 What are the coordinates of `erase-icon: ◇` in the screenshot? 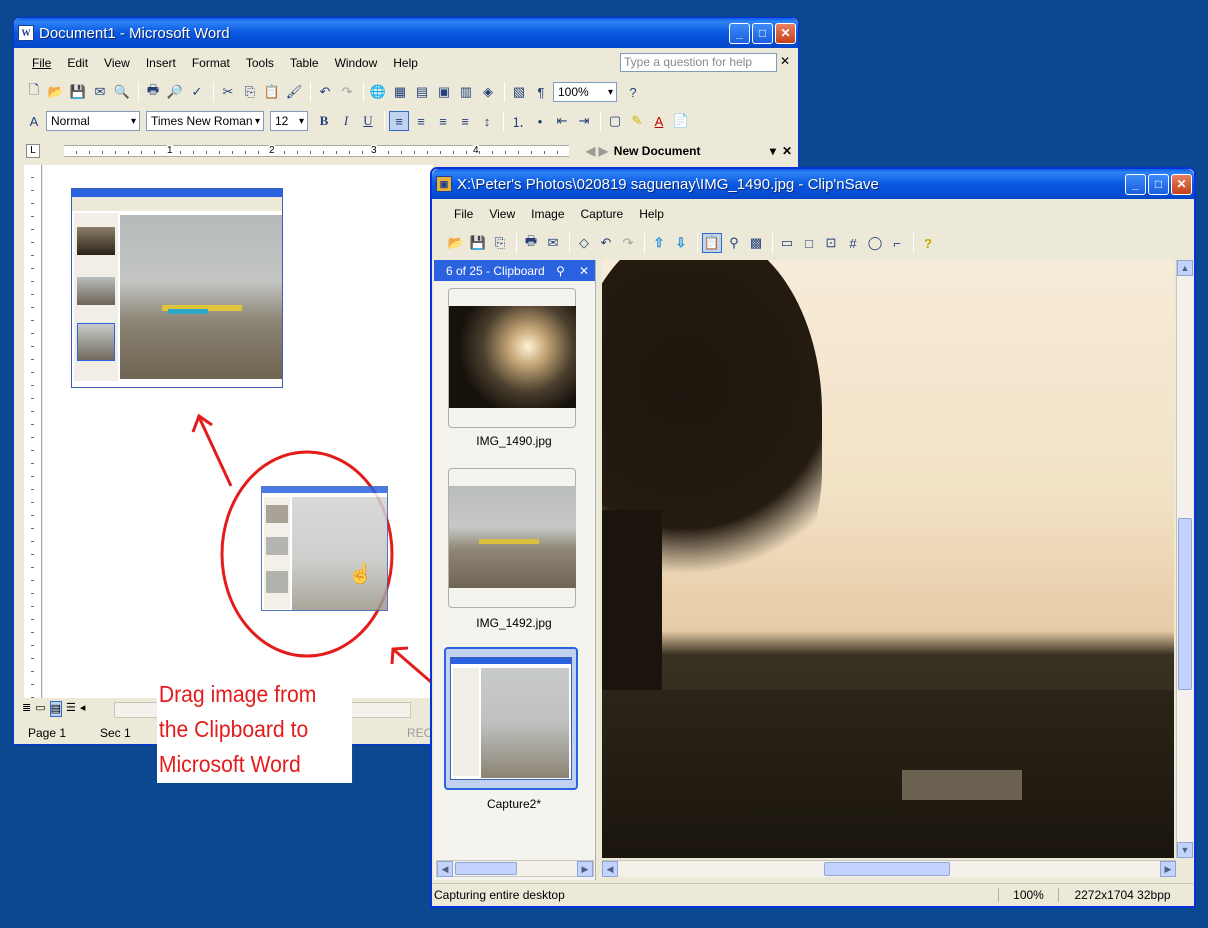 It's located at (584, 243).